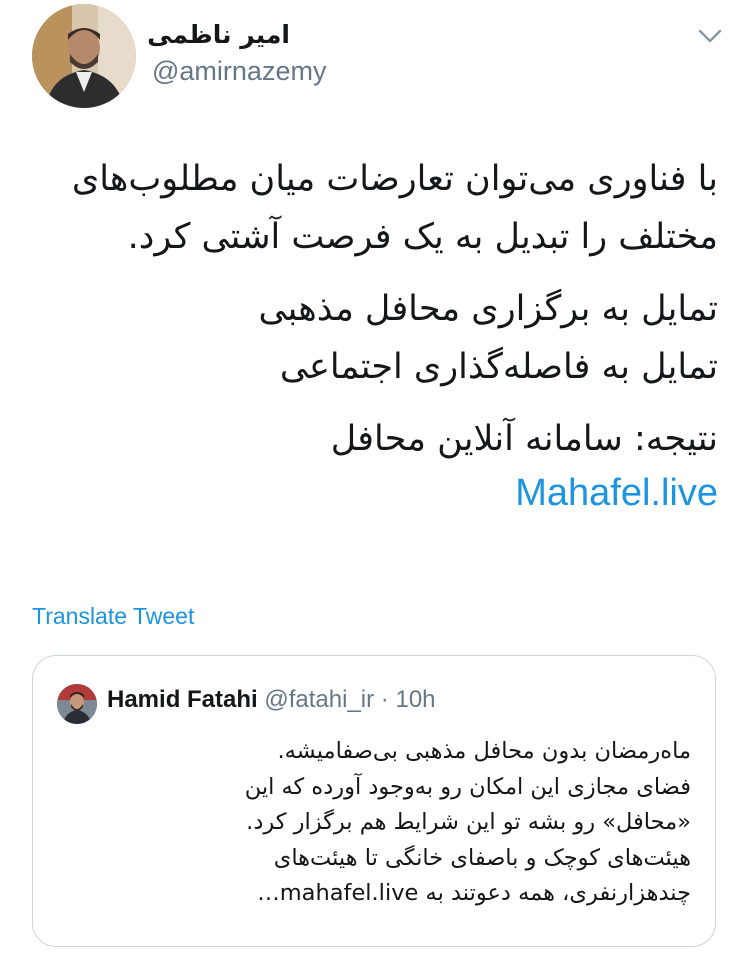 Image resolution: width=750 pixels, height=964 pixels. Describe the element at coordinates (422, 237) in the screenshot. I see `tweet-line: مختلف را تبدیل به یک فرصت آشتی کرد.` at that location.